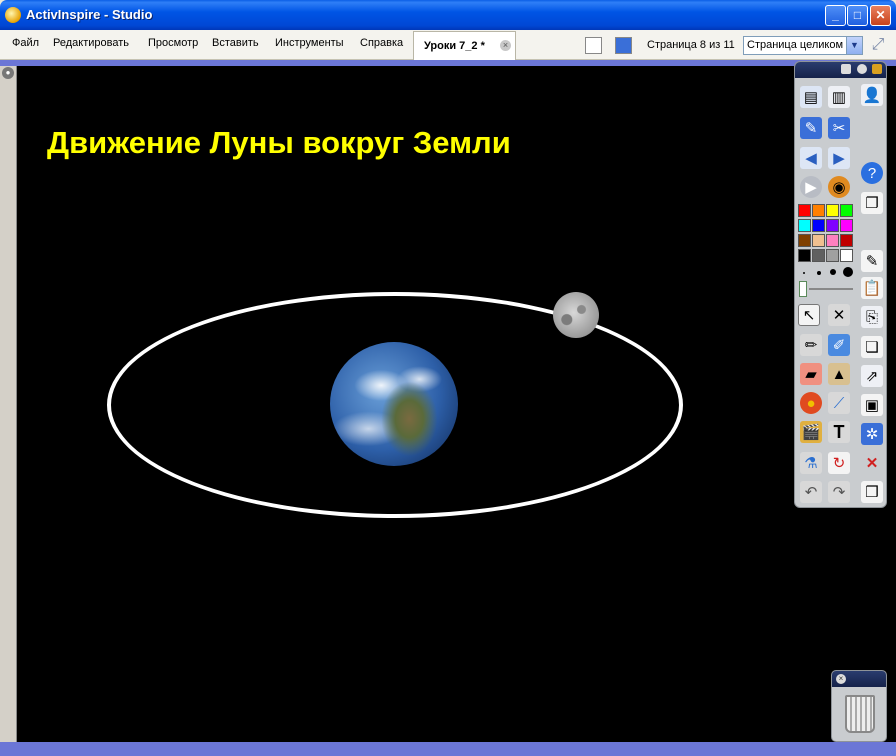 The width and height of the screenshot is (896, 756). I want to click on slide-title: Движение Луны вокруг Земли, so click(279, 143).